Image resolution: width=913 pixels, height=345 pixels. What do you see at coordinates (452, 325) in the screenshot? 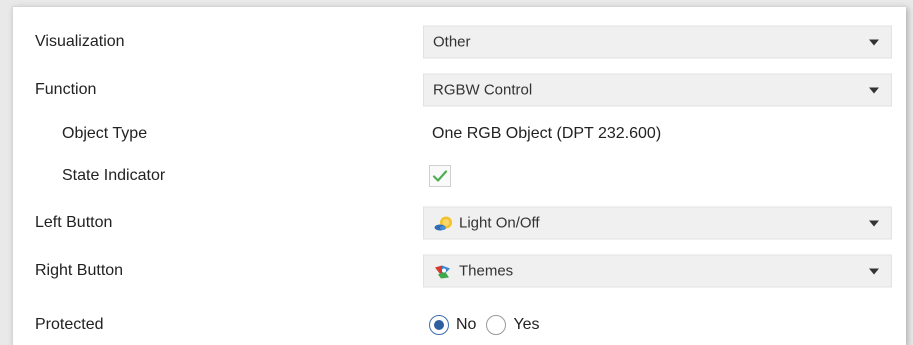
I see `protected-option-no: No` at bounding box center [452, 325].